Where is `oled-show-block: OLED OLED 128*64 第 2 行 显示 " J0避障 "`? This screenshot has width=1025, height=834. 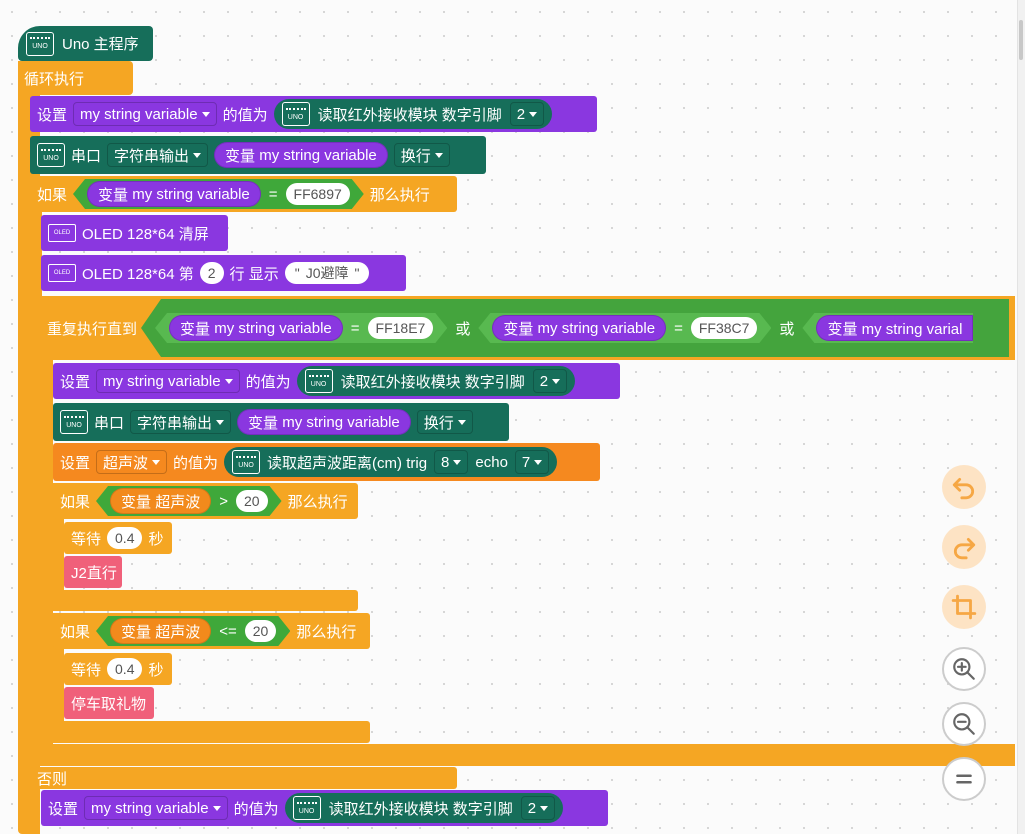
oled-show-block: OLED OLED 128*64 第 2 行 显示 " J0避障 " is located at coordinates (223, 273).